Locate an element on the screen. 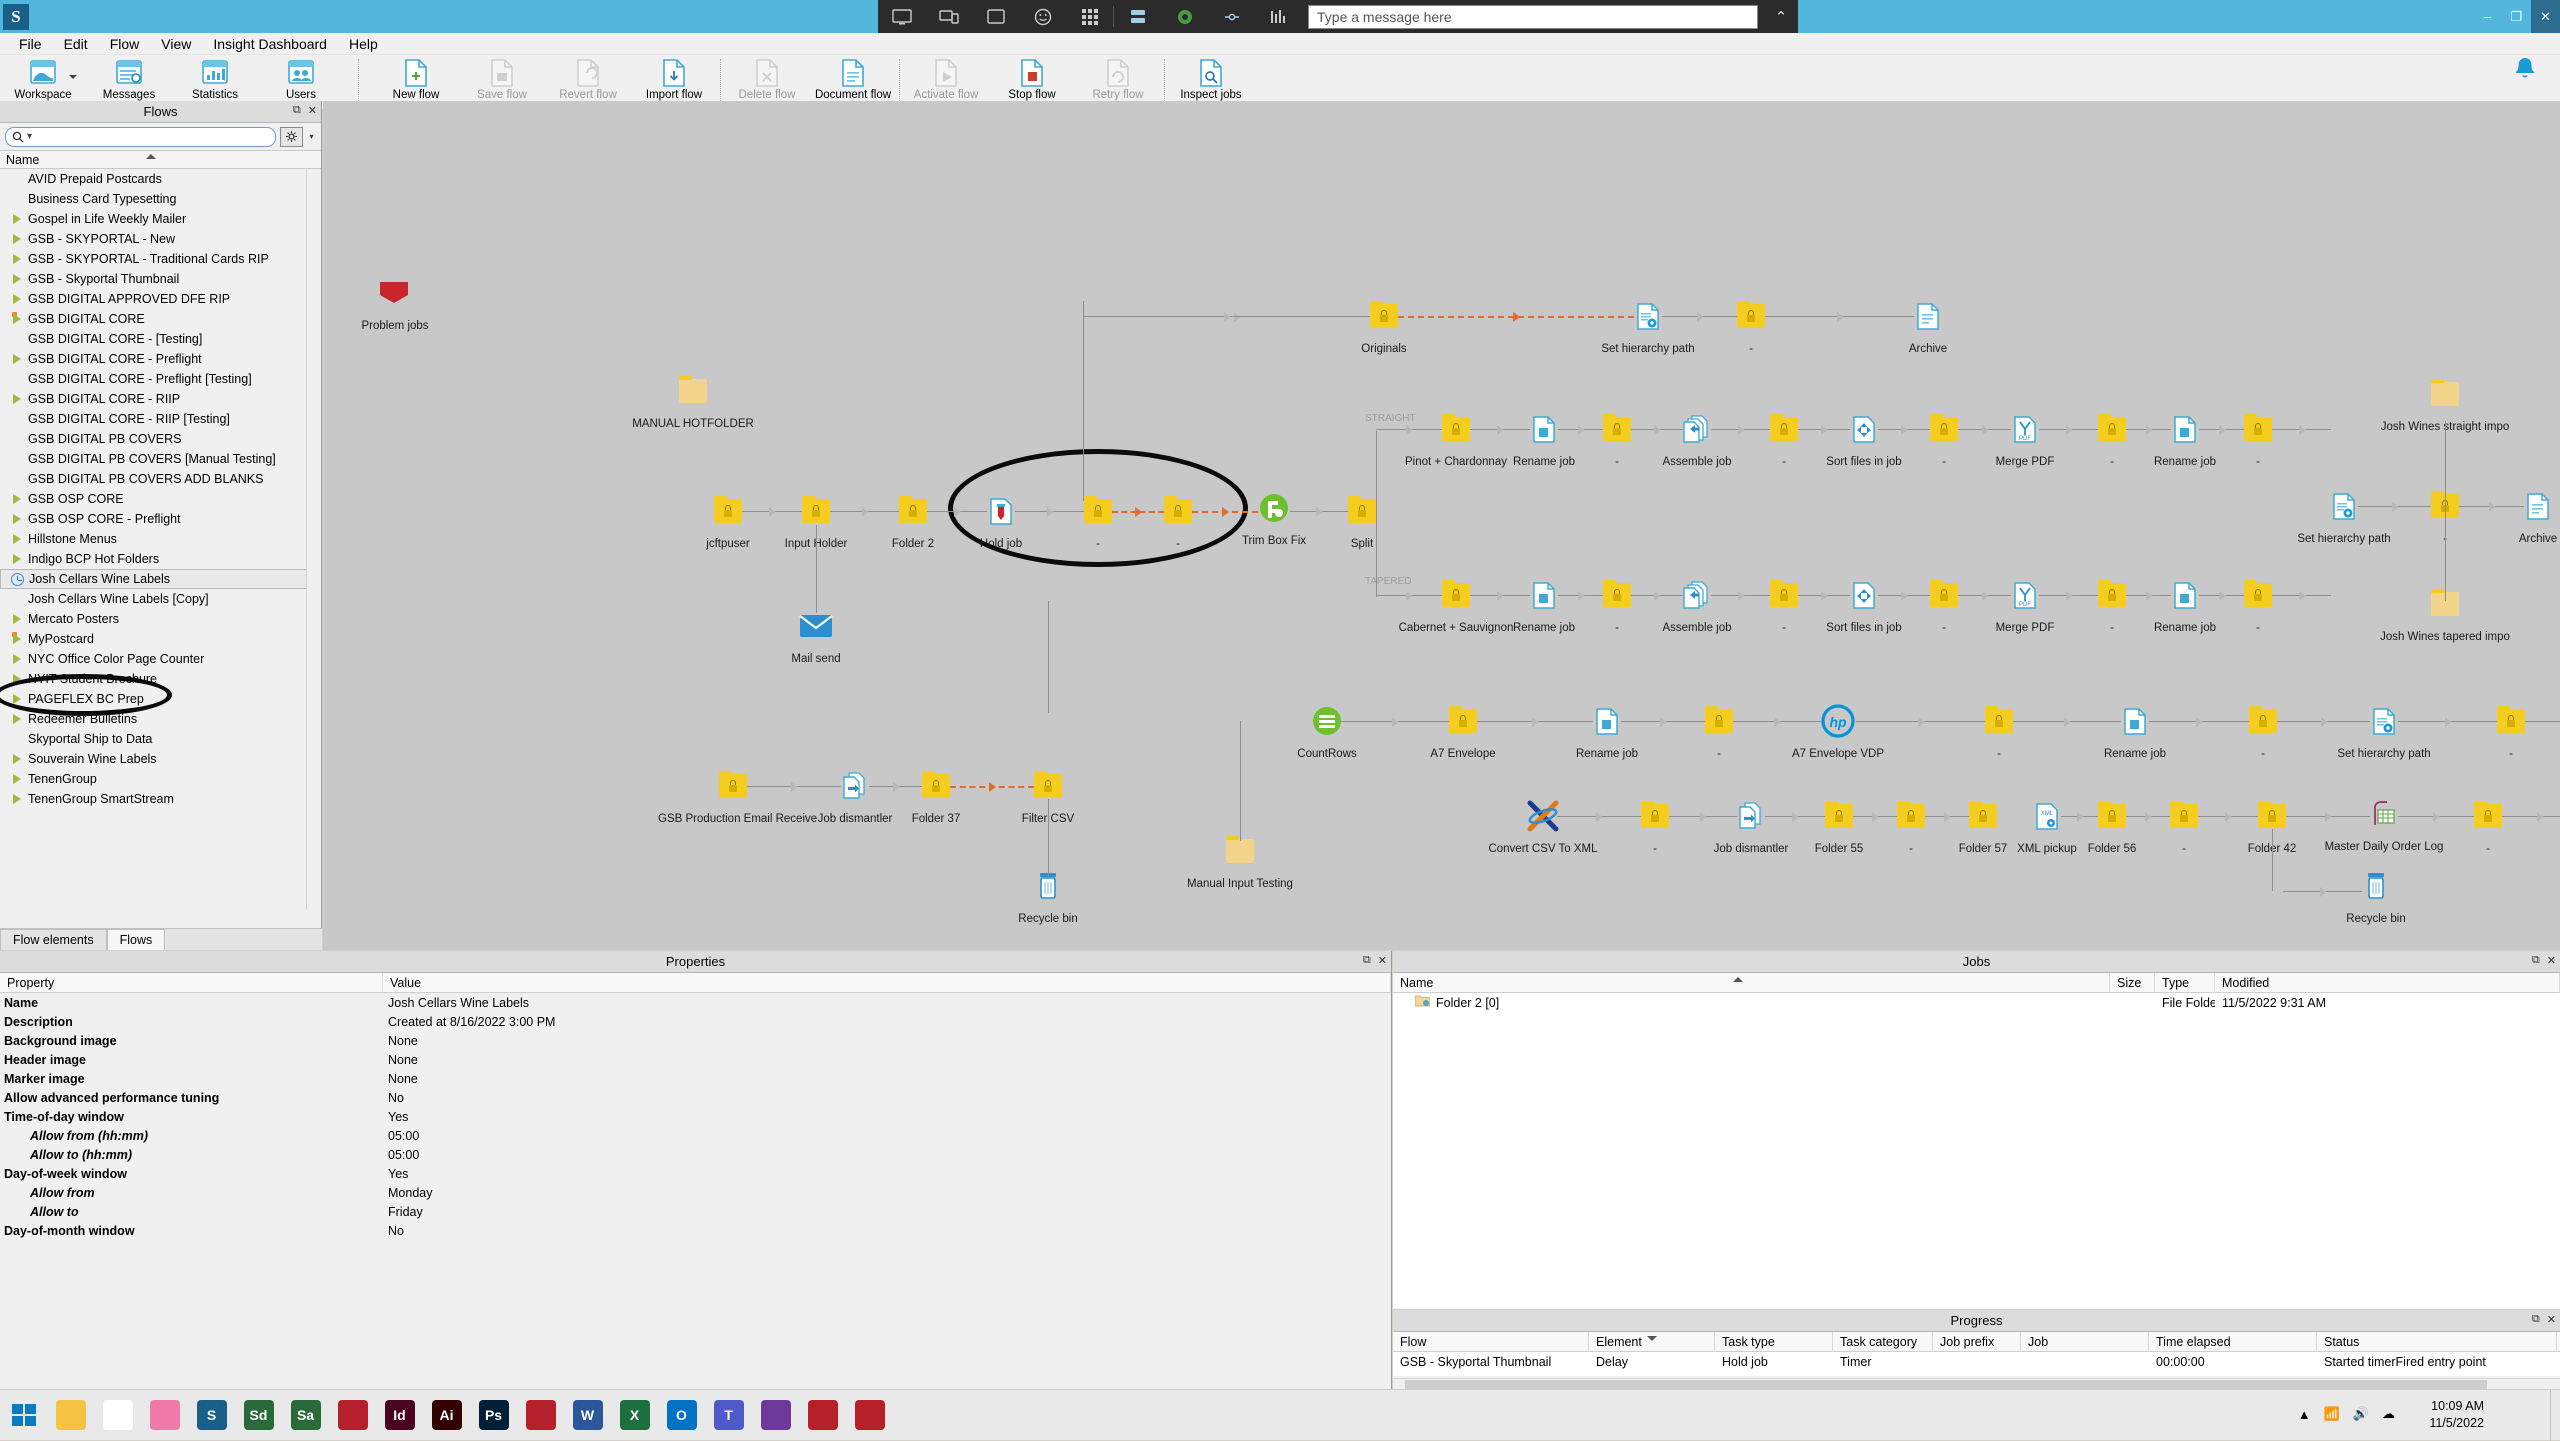 Image resolution: width=2560 pixels, height=1441 pixels. sidebar-item-gsb-digital-core: GSB DIGITAL CORE is located at coordinates (153, 319).